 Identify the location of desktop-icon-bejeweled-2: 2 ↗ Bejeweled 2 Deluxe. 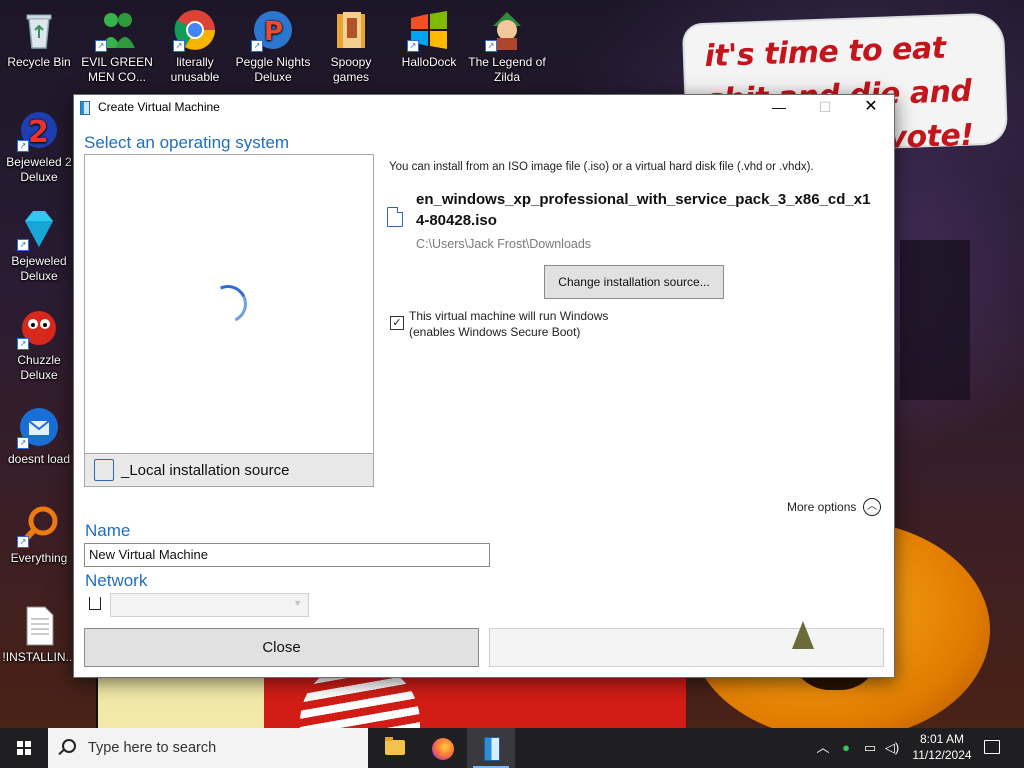
(39, 146).